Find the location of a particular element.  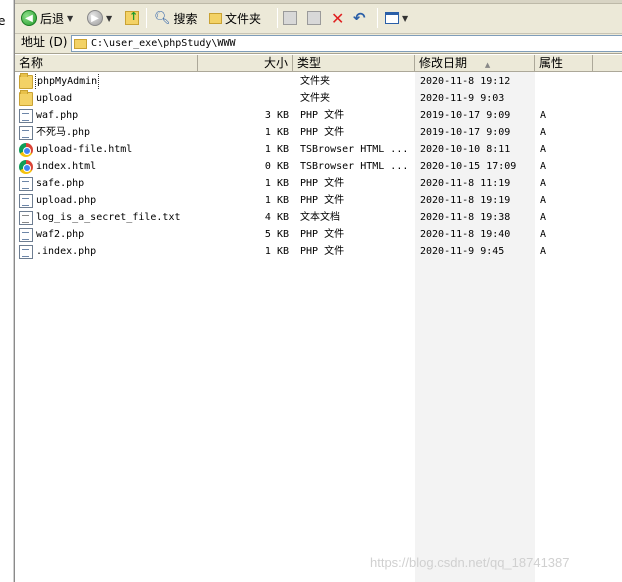

file-name-cell: upload is located at coordinates (109, 98).